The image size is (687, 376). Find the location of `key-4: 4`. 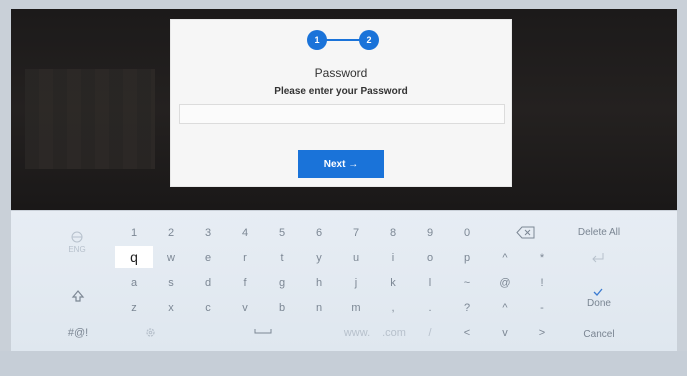

key-4: 4 is located at coordinates (245, 233).